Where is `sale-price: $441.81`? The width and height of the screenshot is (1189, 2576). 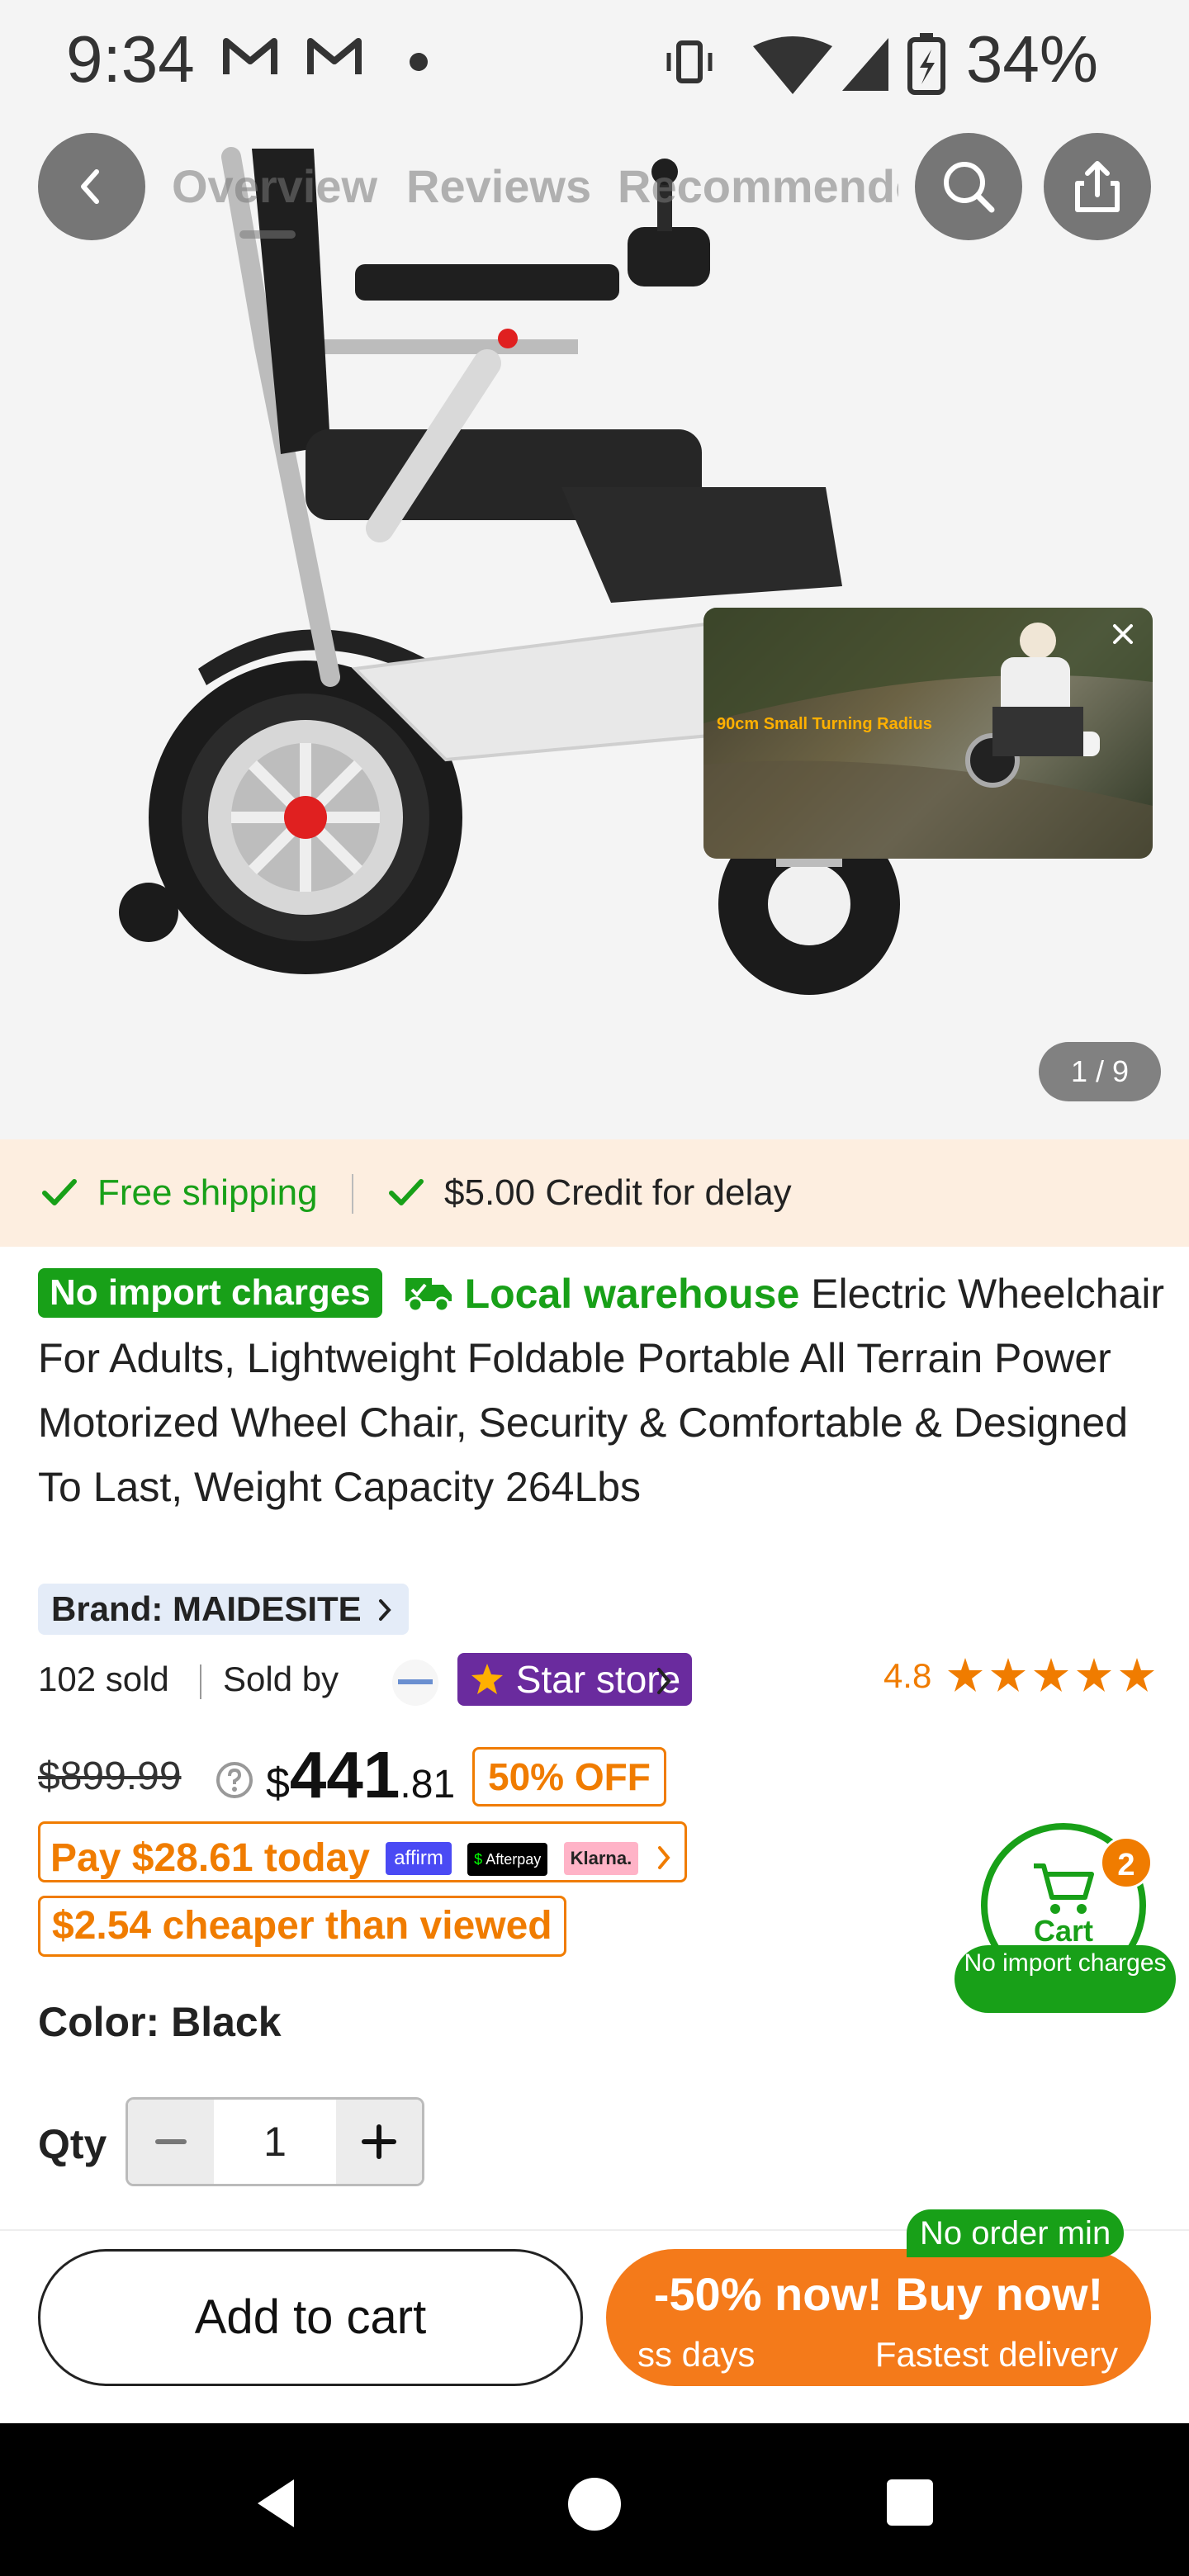
sale-price: $441.81 is located at coordinates (360, 1775).